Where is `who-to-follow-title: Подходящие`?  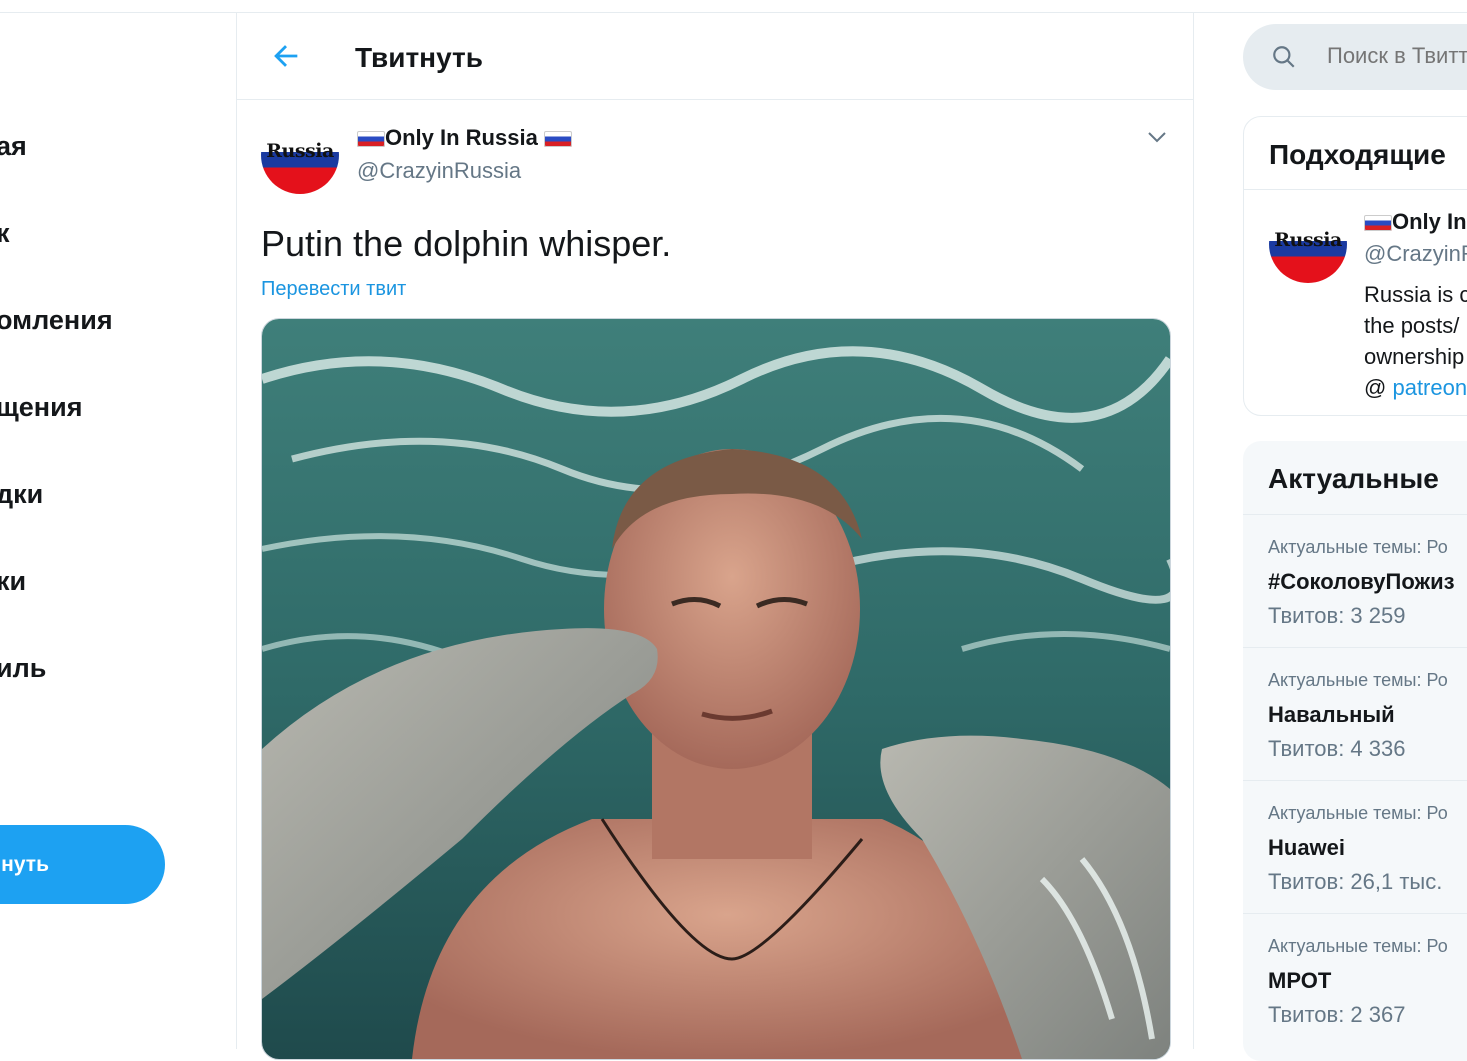 who-to-follow-title: Подходящие is located at coordinates (1357, 154).